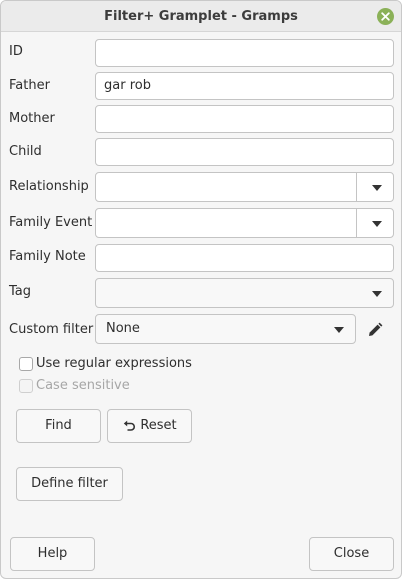 The width and height of the screenshot is (402, 579). I want to click on family-note-label: Family Note, so click(47, 256).